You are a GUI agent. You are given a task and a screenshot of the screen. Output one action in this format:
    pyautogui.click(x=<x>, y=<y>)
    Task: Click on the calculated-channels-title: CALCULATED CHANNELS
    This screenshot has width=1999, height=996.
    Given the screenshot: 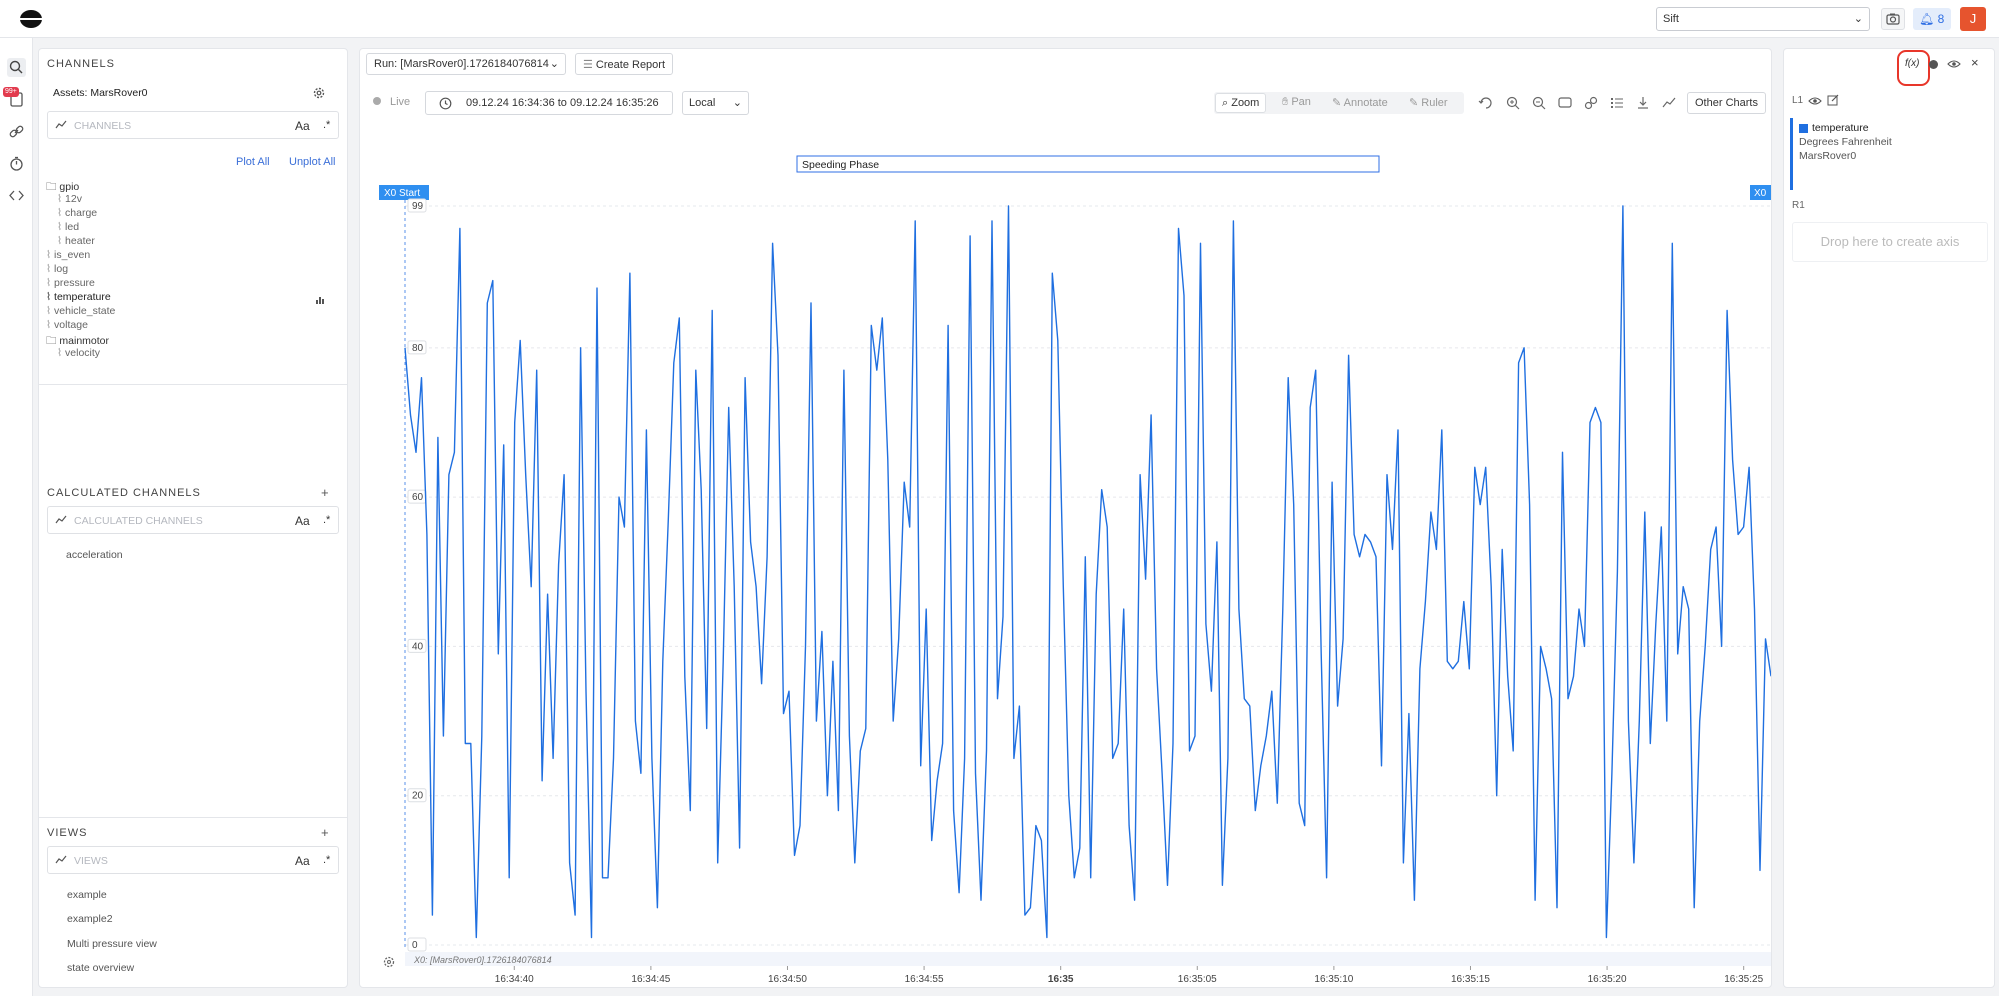 What is the action you would take?
    pyautogui.click(x=124, y=493)
    